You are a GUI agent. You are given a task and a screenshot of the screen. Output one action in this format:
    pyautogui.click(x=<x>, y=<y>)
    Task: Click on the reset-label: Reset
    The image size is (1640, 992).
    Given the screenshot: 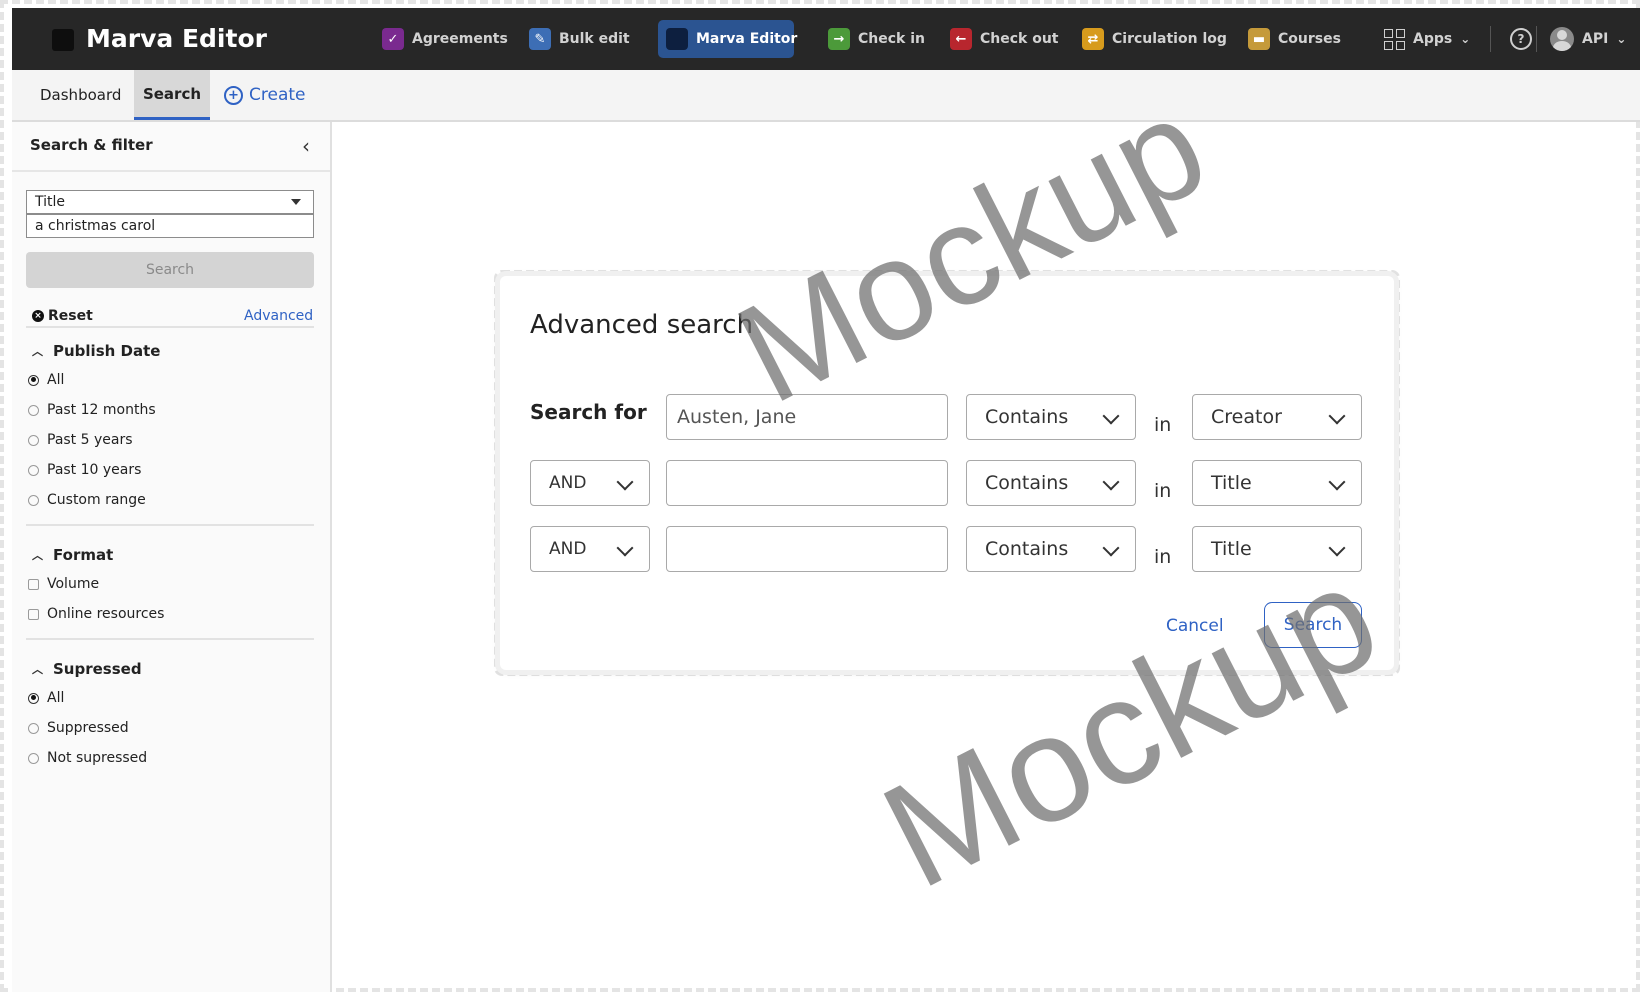 What is the action you would take?
    pyautogui.click(x=70, y=316)
    